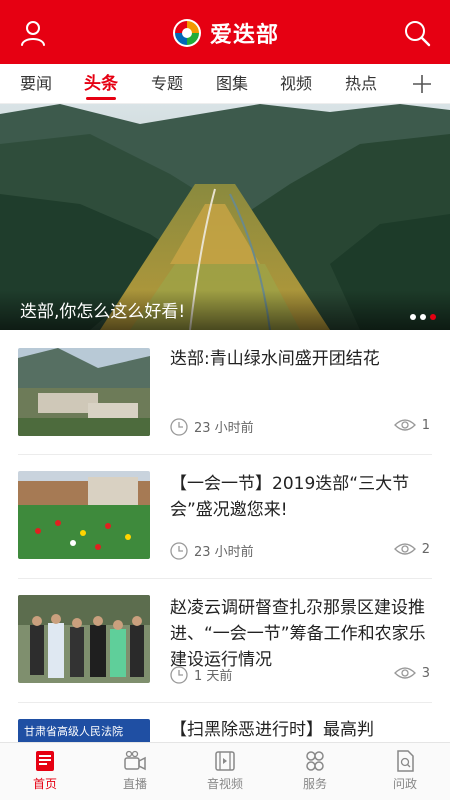 The width and height of the screenshot is (450, 800). I want to click on plus-icon, so click(422, 84).